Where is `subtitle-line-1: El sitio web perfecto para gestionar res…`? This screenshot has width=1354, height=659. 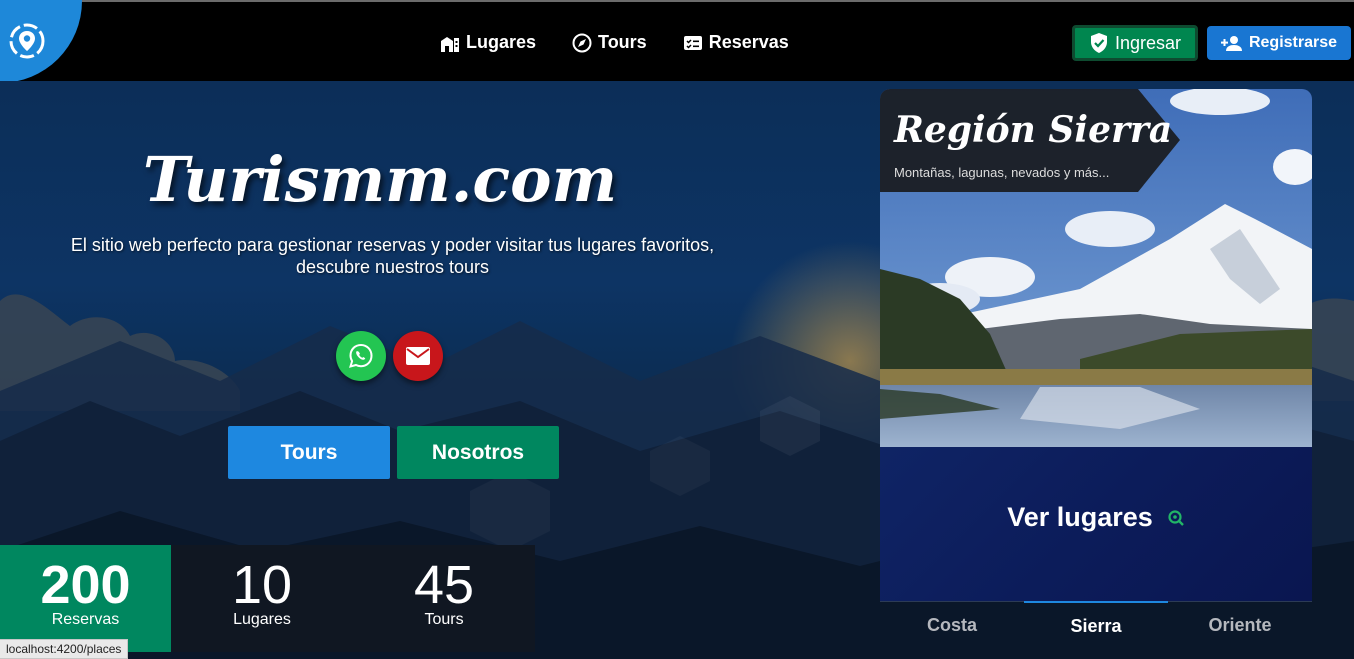 subtitle-line-1: El sitio web perfecto para gestionar res… is located at coordinates (392, 245).